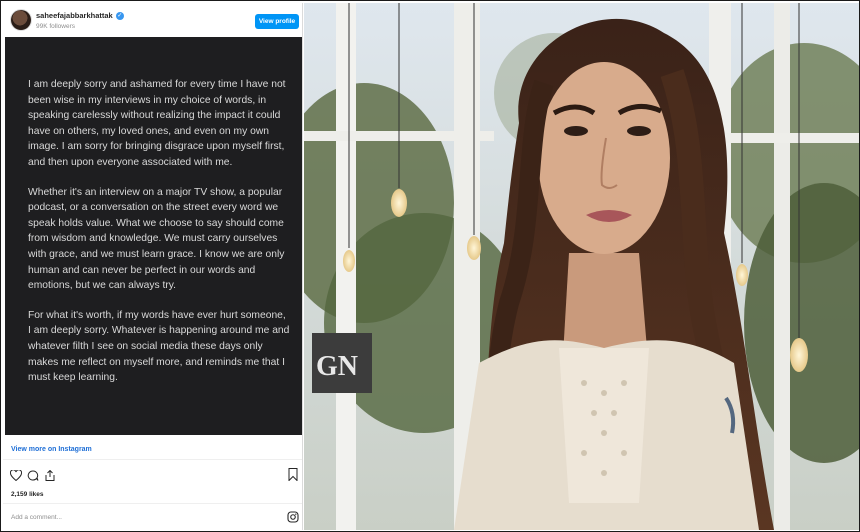  Describe the element at coordinates (50, 477) in the screenshot. I see `share-icon` at that location.